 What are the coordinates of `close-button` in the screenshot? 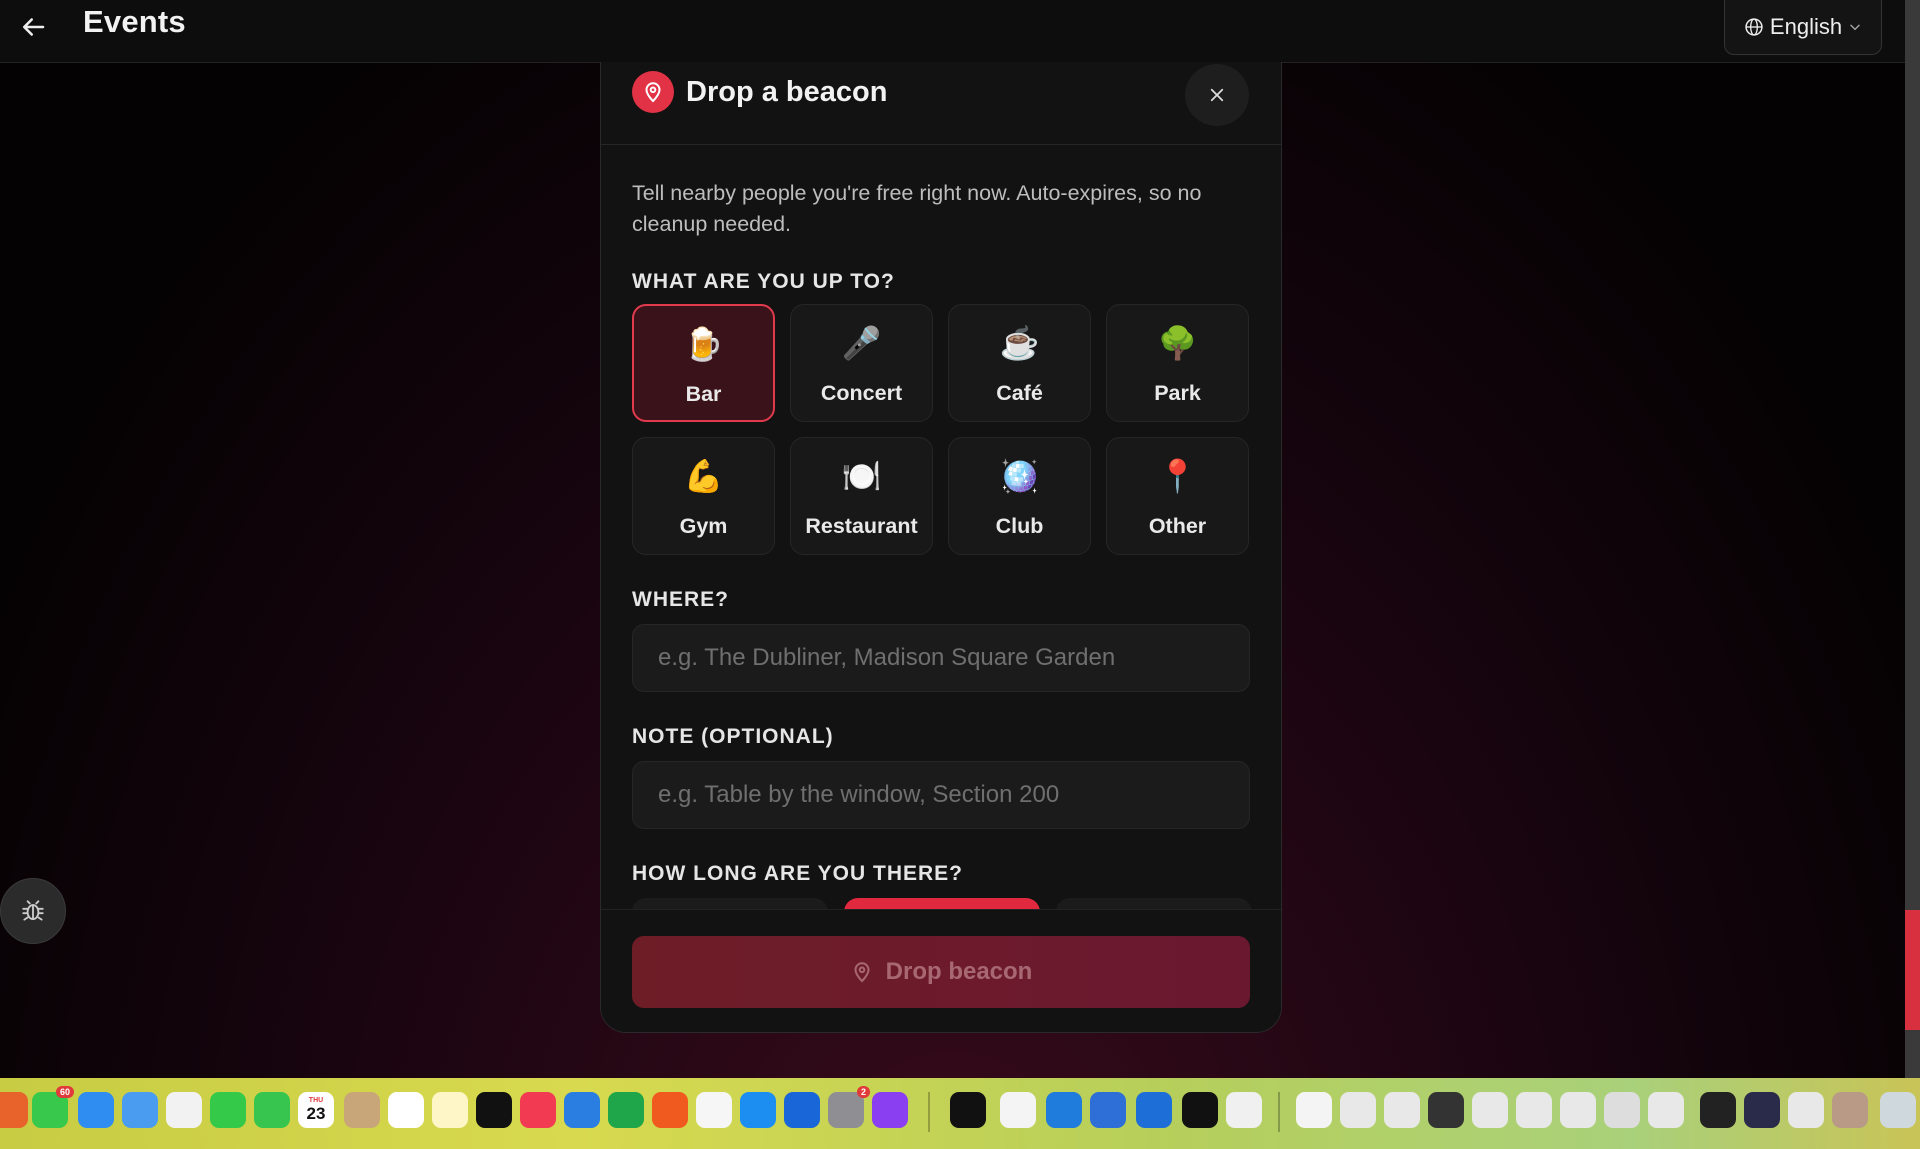 It's located at (1217, 95).